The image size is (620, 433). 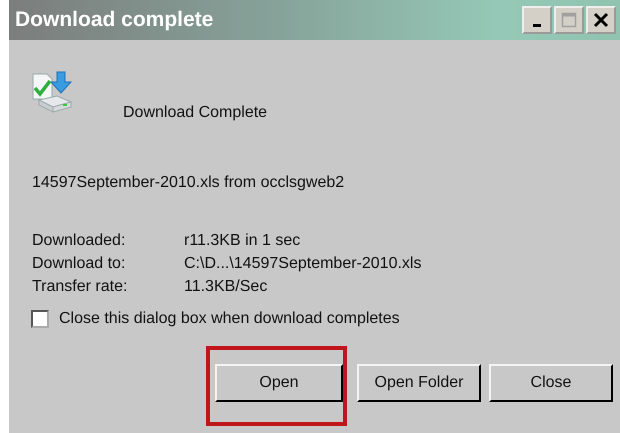 I want to click on detail-value: 11.3KB/Sec, so click(x=226, y=287).